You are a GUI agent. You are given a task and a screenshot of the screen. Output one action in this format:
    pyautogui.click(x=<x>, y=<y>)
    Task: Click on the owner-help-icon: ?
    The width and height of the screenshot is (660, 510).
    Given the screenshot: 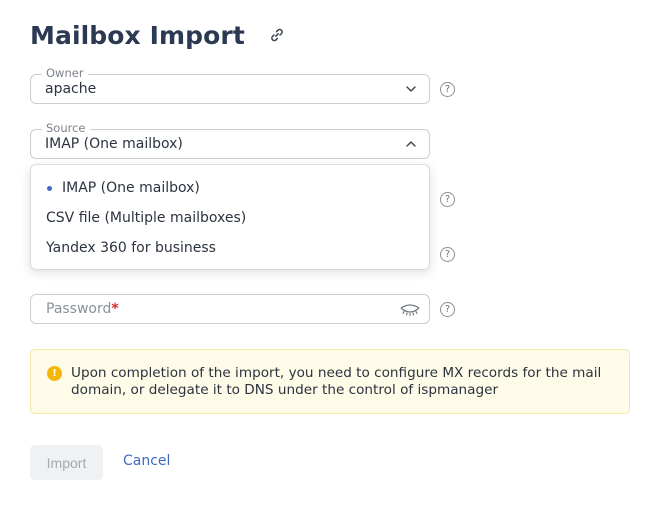 What is the action you would take?
    pyautogui.click(x=447, y=89)
    